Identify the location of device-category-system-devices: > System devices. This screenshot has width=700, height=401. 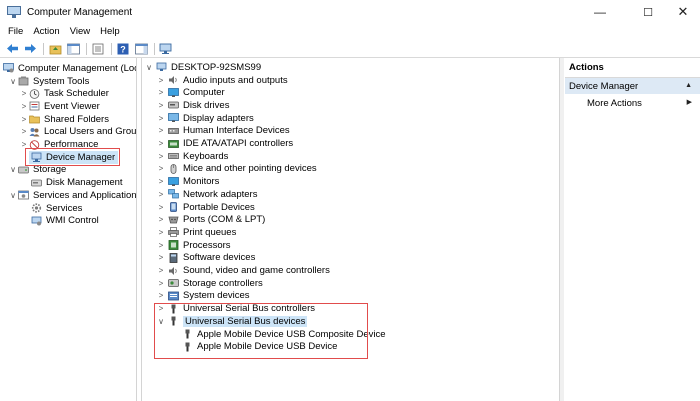
(203, 296).